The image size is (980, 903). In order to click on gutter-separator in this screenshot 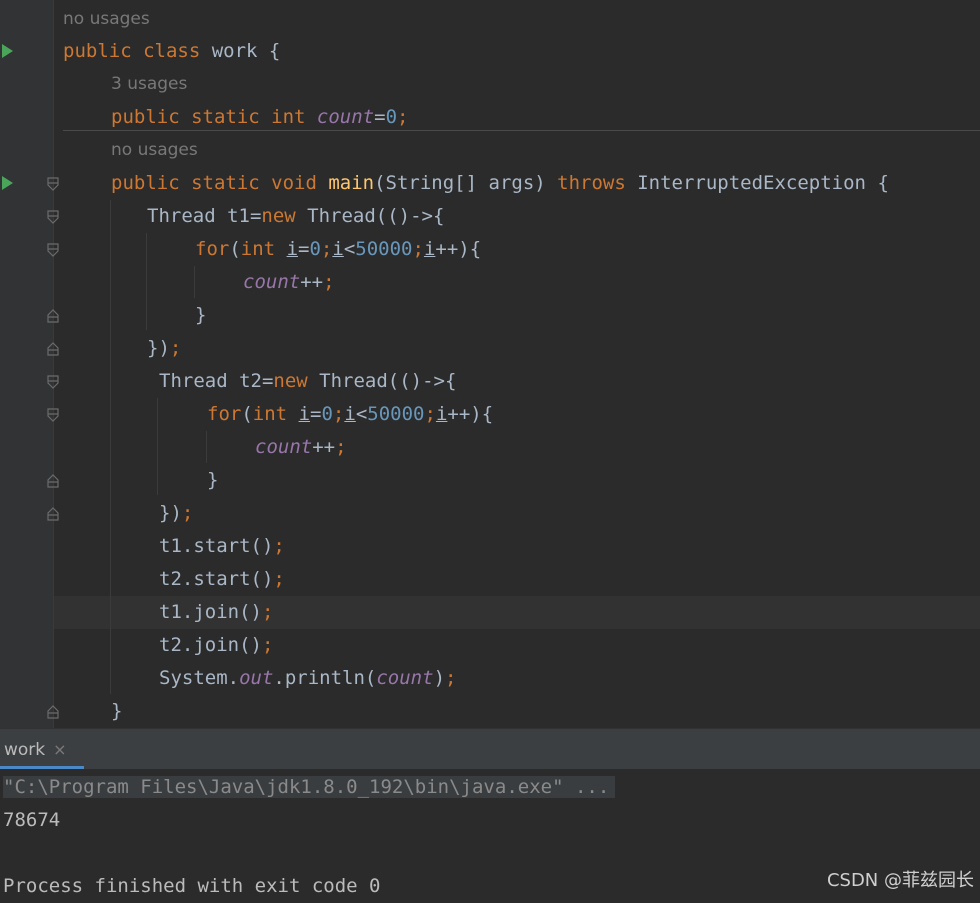, I will do `click(53, 364)`.